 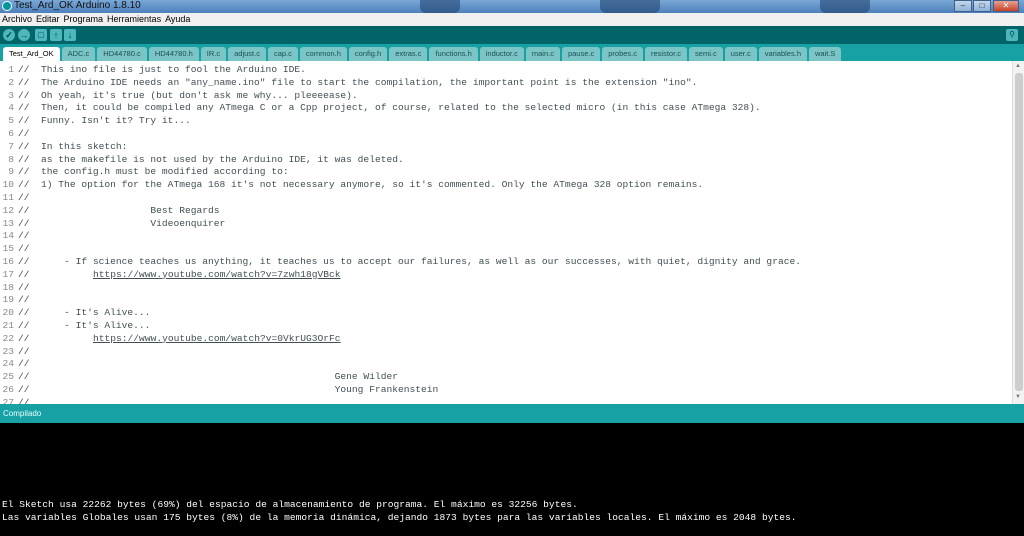 What do you see at coordinates (505, 364) in the screenshot?
I see `code-line: 24 //` at bounding box center [505, 364].